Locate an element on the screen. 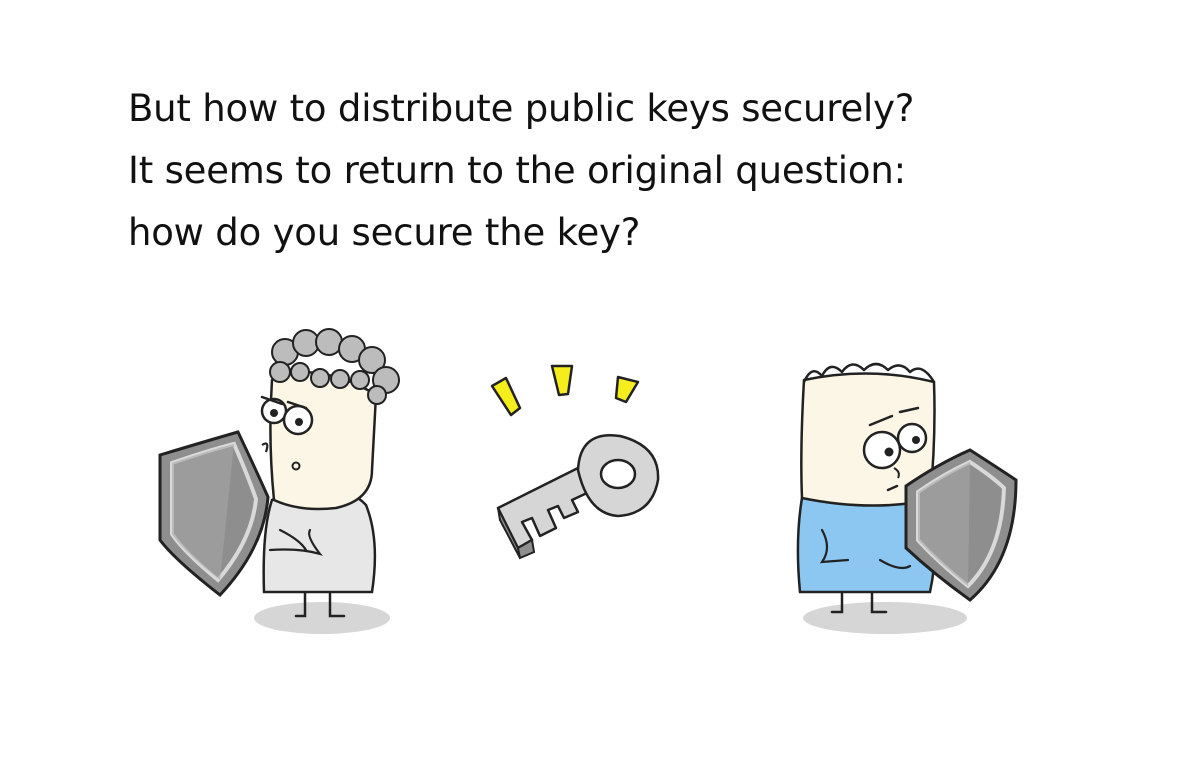  key-bow-hole is located at coordinates (618, 474).